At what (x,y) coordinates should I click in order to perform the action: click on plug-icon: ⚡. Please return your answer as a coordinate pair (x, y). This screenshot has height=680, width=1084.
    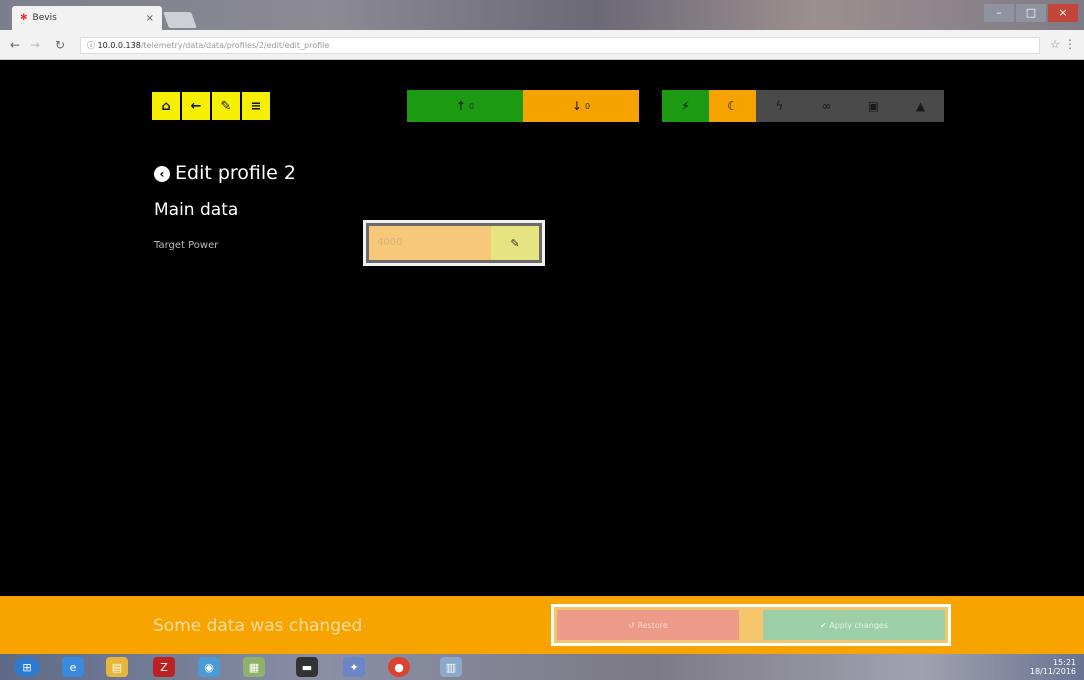
    Looking at the image, I should click on (685, 106).